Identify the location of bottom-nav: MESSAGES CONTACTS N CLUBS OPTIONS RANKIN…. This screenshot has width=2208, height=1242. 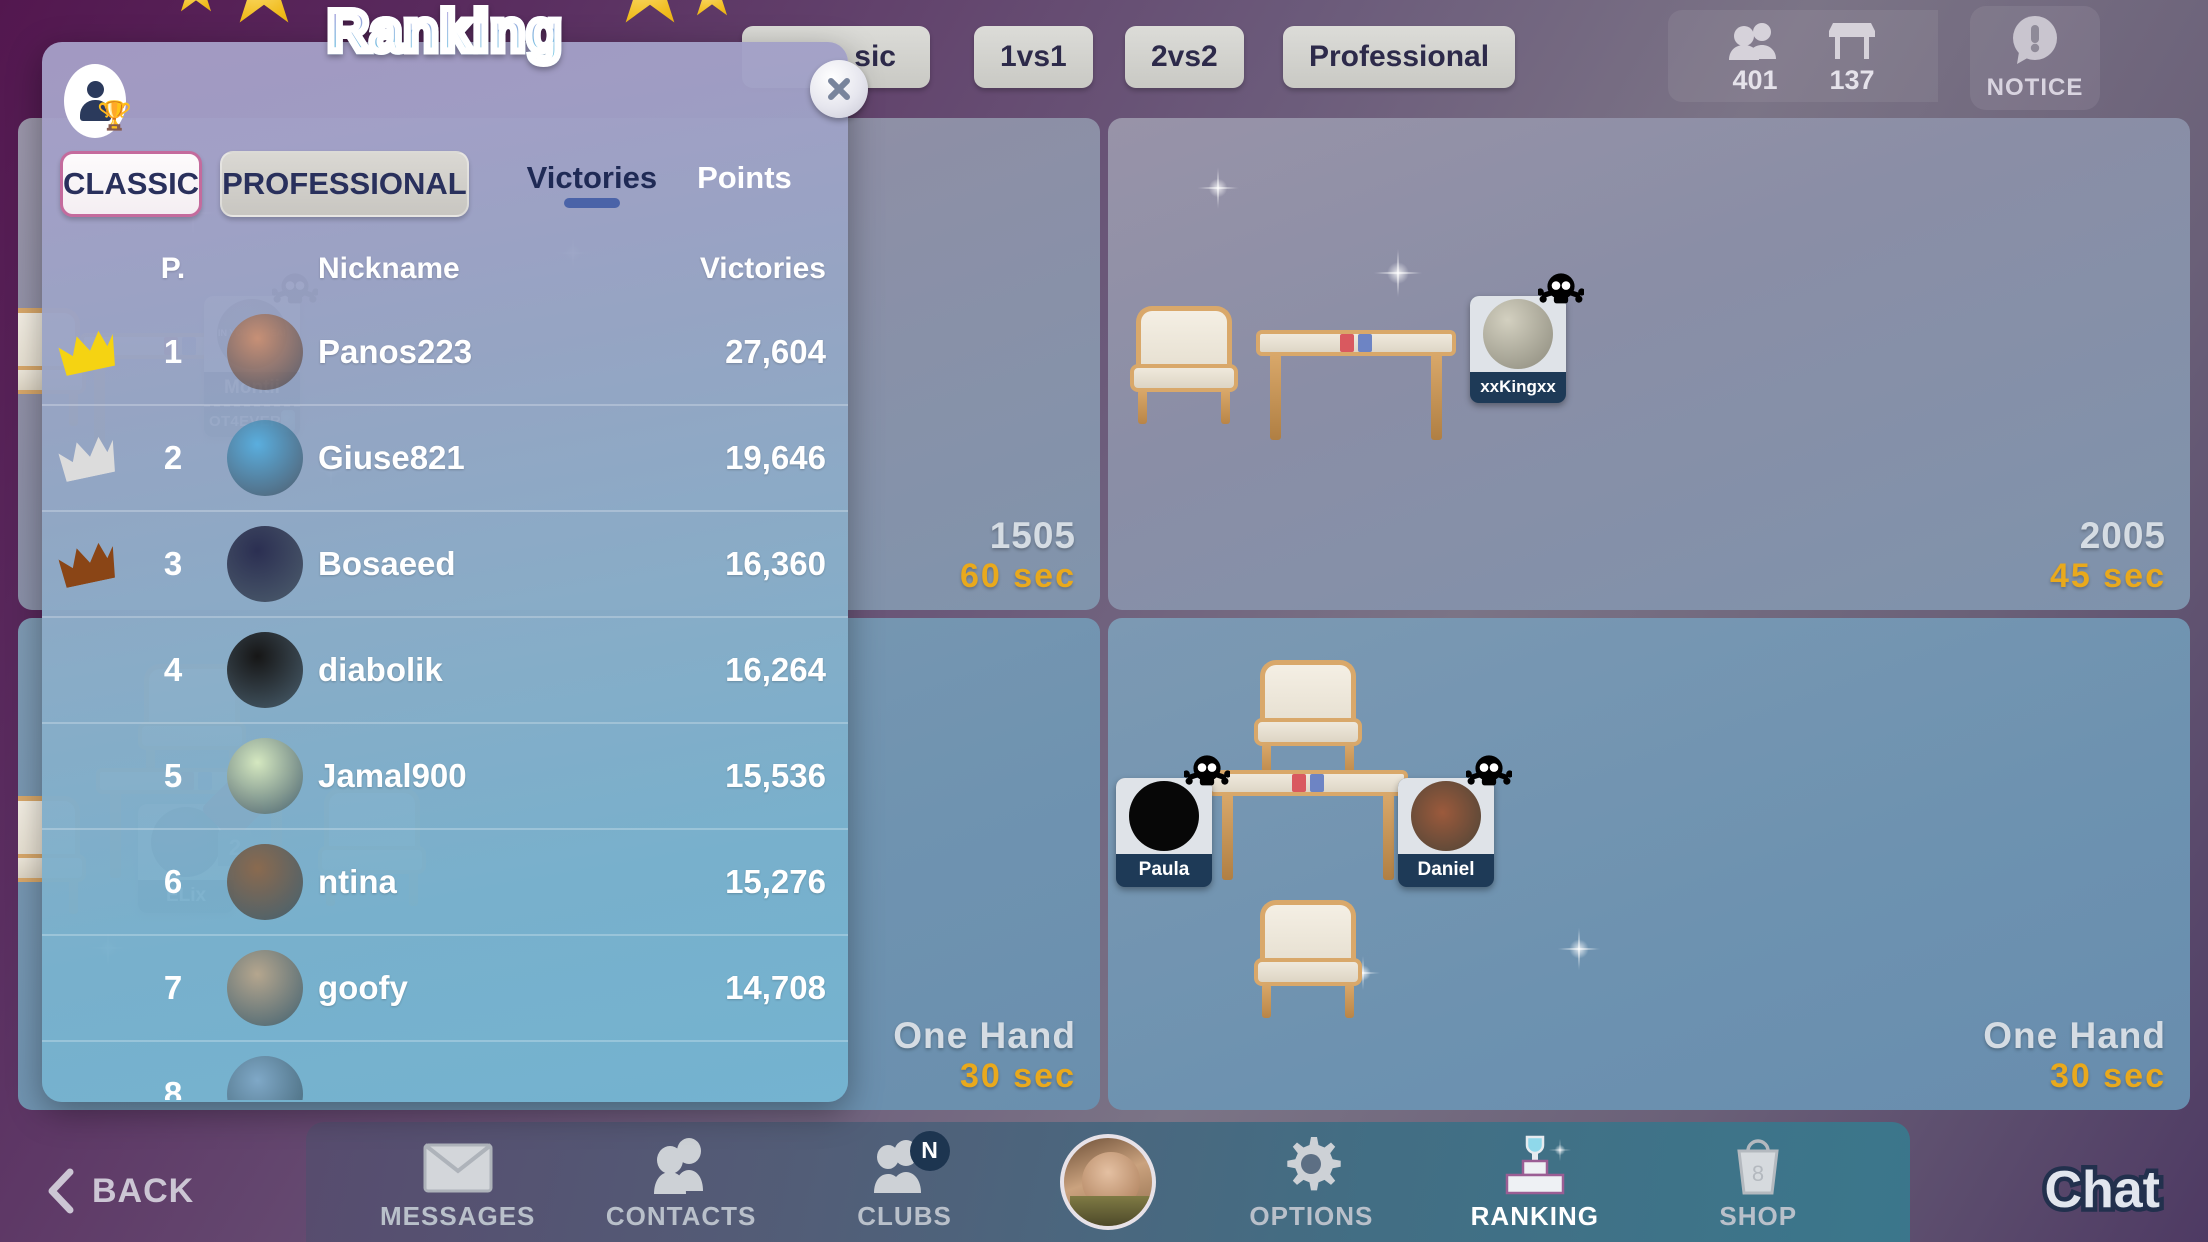
(1108, 1182).